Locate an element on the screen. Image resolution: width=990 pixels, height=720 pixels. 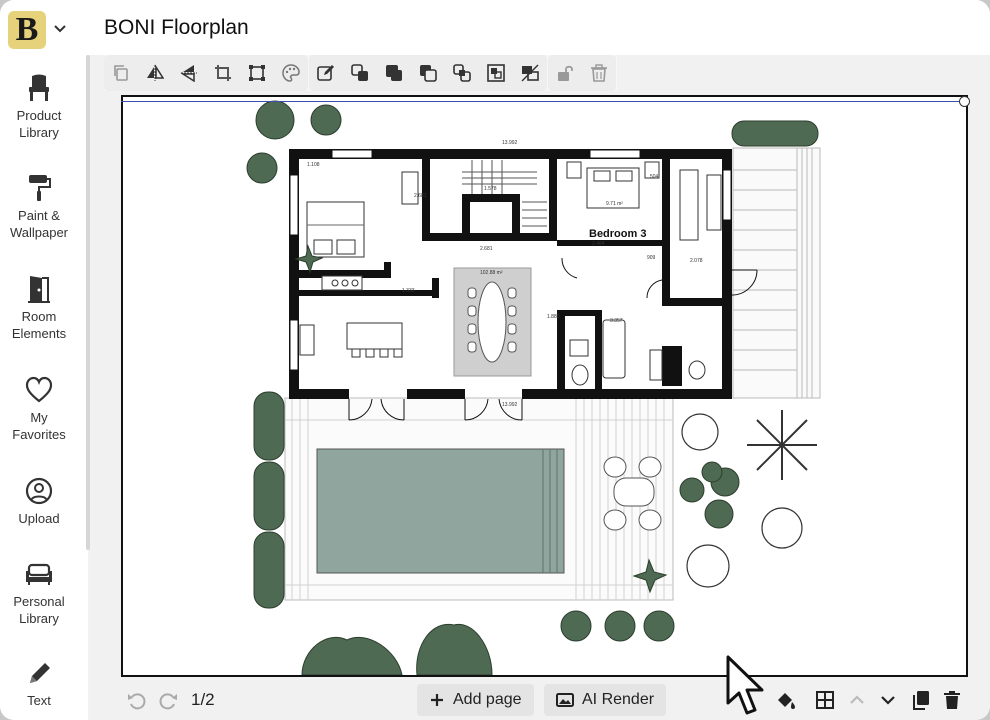
sidebar-item-text: Text is located at coordinates (39, 683).